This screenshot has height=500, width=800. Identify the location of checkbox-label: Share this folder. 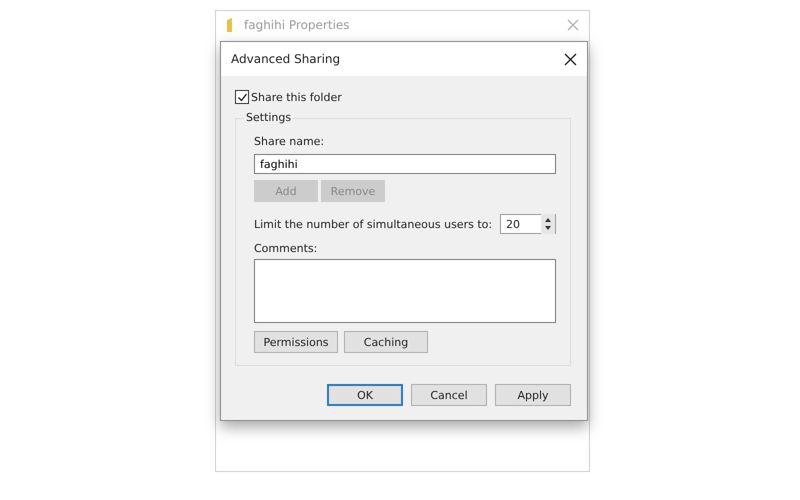
(296, 97).